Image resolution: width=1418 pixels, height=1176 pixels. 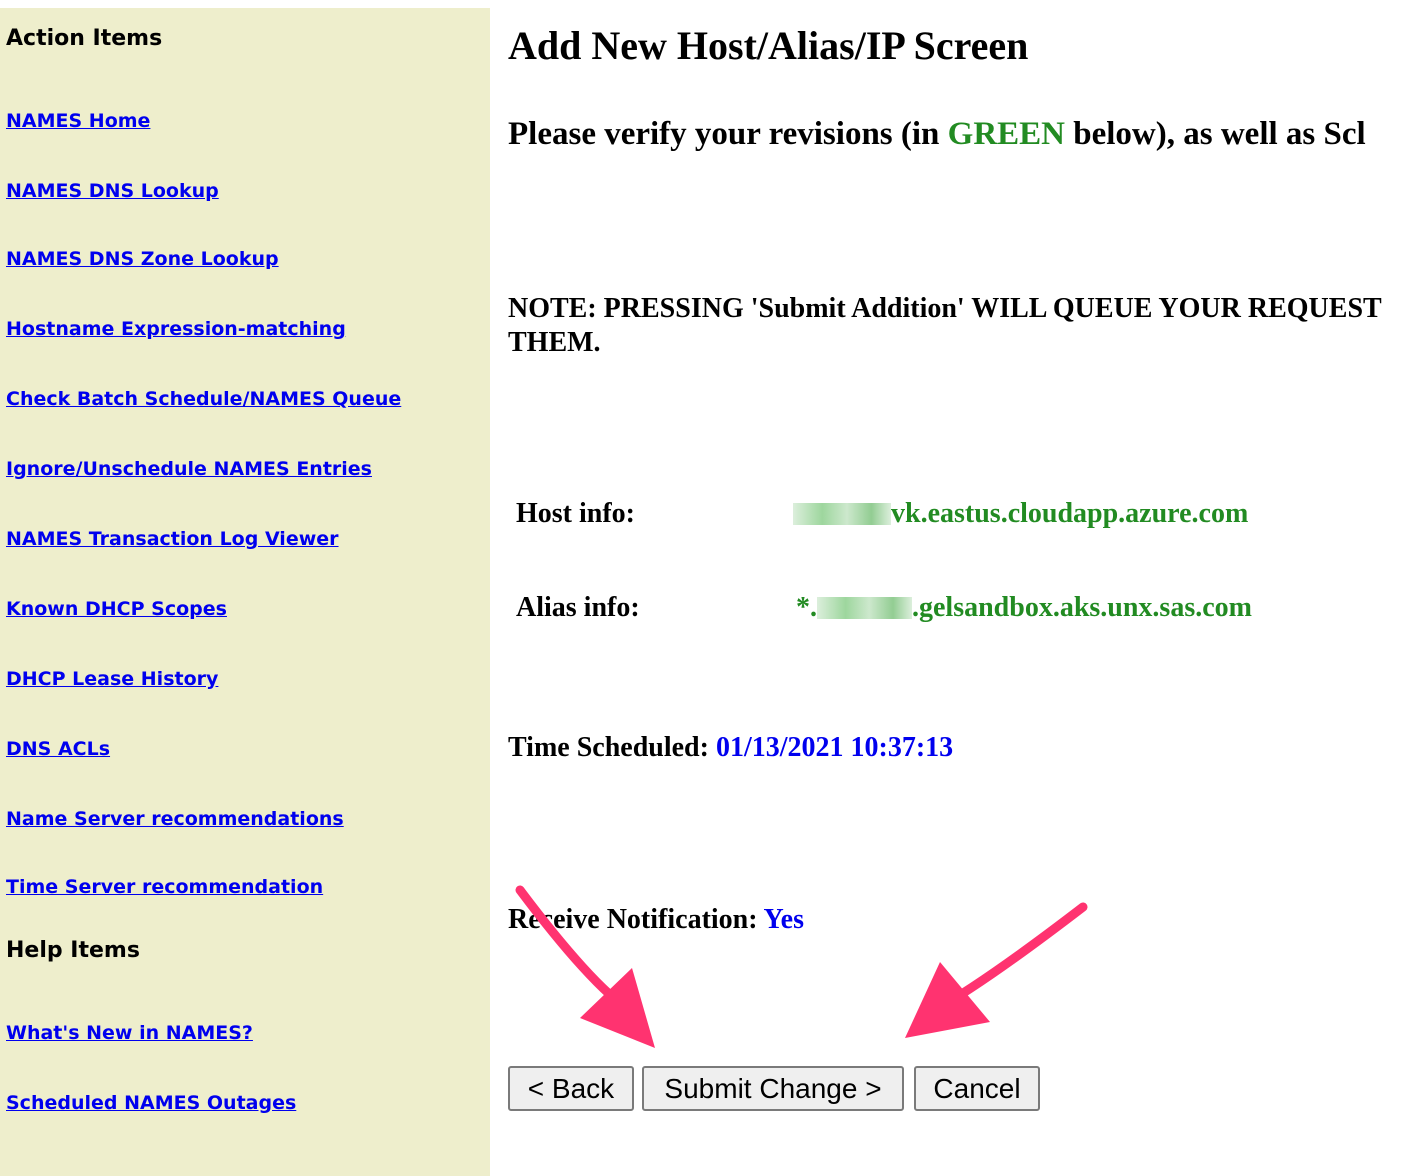 I want to click on help-items-heading: Help Items, so click(x=73, y=950).